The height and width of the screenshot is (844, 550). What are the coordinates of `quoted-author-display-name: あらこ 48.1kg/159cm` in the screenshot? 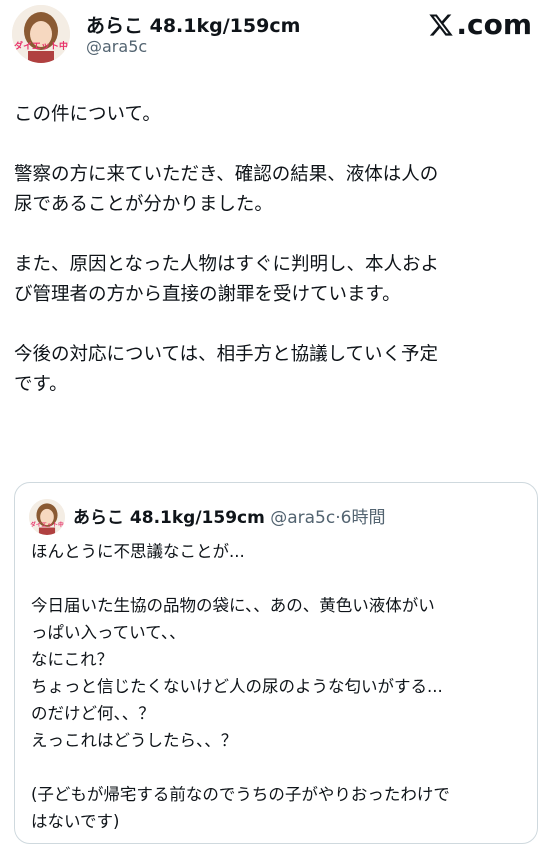 It's located at (169, 518).